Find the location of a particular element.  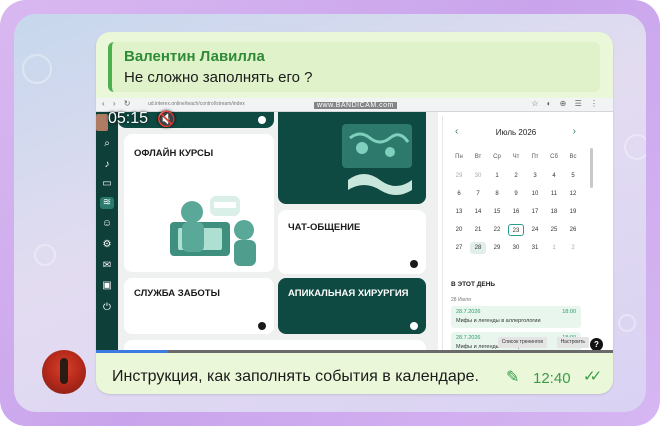

day-cell: 17 is located at coordinates (535, 212).